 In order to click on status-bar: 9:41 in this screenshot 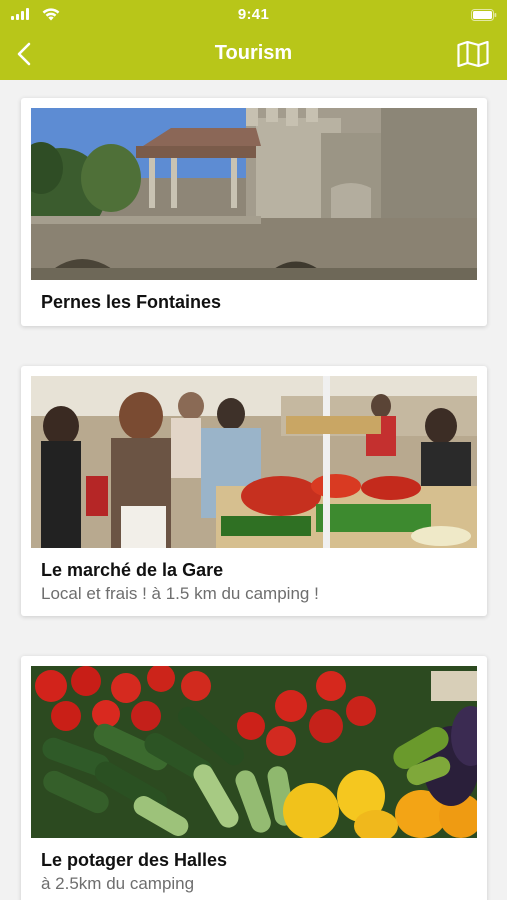, I will do `click(253, 14)`.